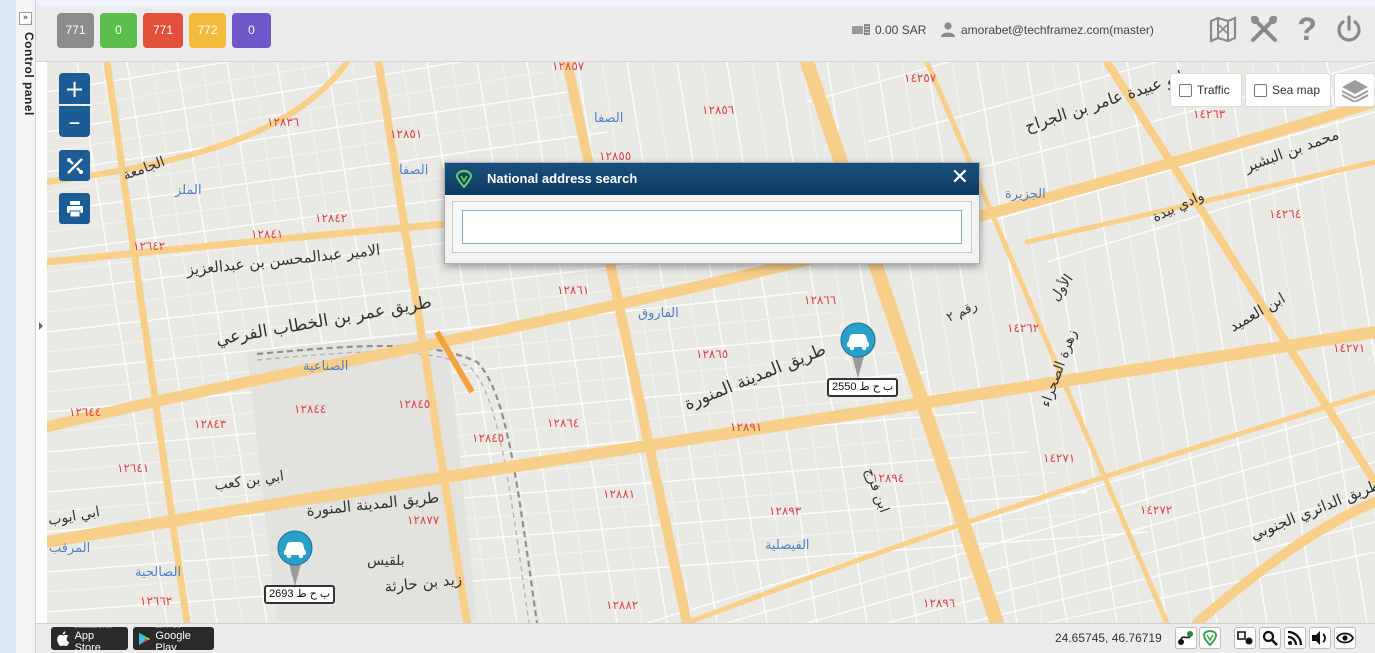  What do you see at coordinates (712, 354) in the screenshot?
I see `svg-text: ١٢٨٦٥` at bounding box center [712, 354].